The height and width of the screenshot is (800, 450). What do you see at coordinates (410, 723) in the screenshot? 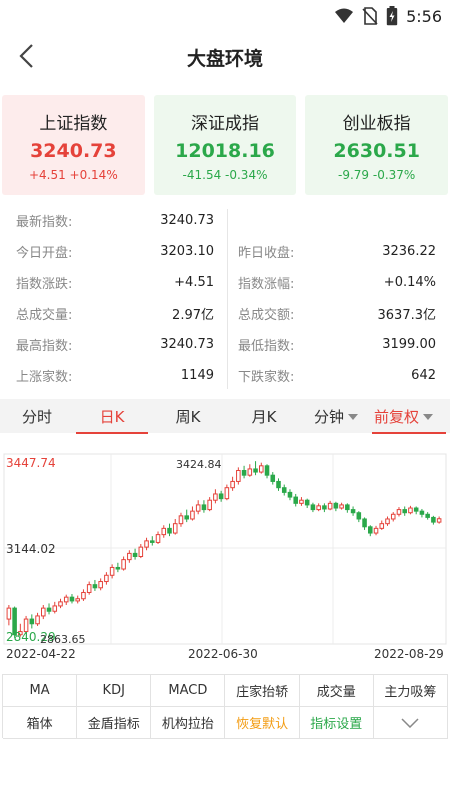
I see `expand-indicators-button` at bounding box center [410, 723].